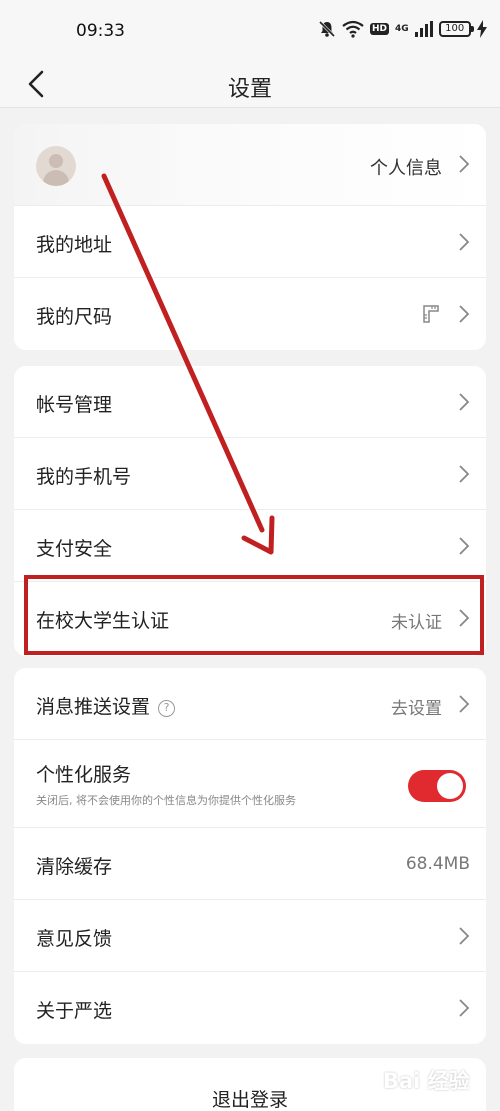  Describe the element at coordinates (380, 29) in the screenshot. I see `hd-icon: HD` at that location.